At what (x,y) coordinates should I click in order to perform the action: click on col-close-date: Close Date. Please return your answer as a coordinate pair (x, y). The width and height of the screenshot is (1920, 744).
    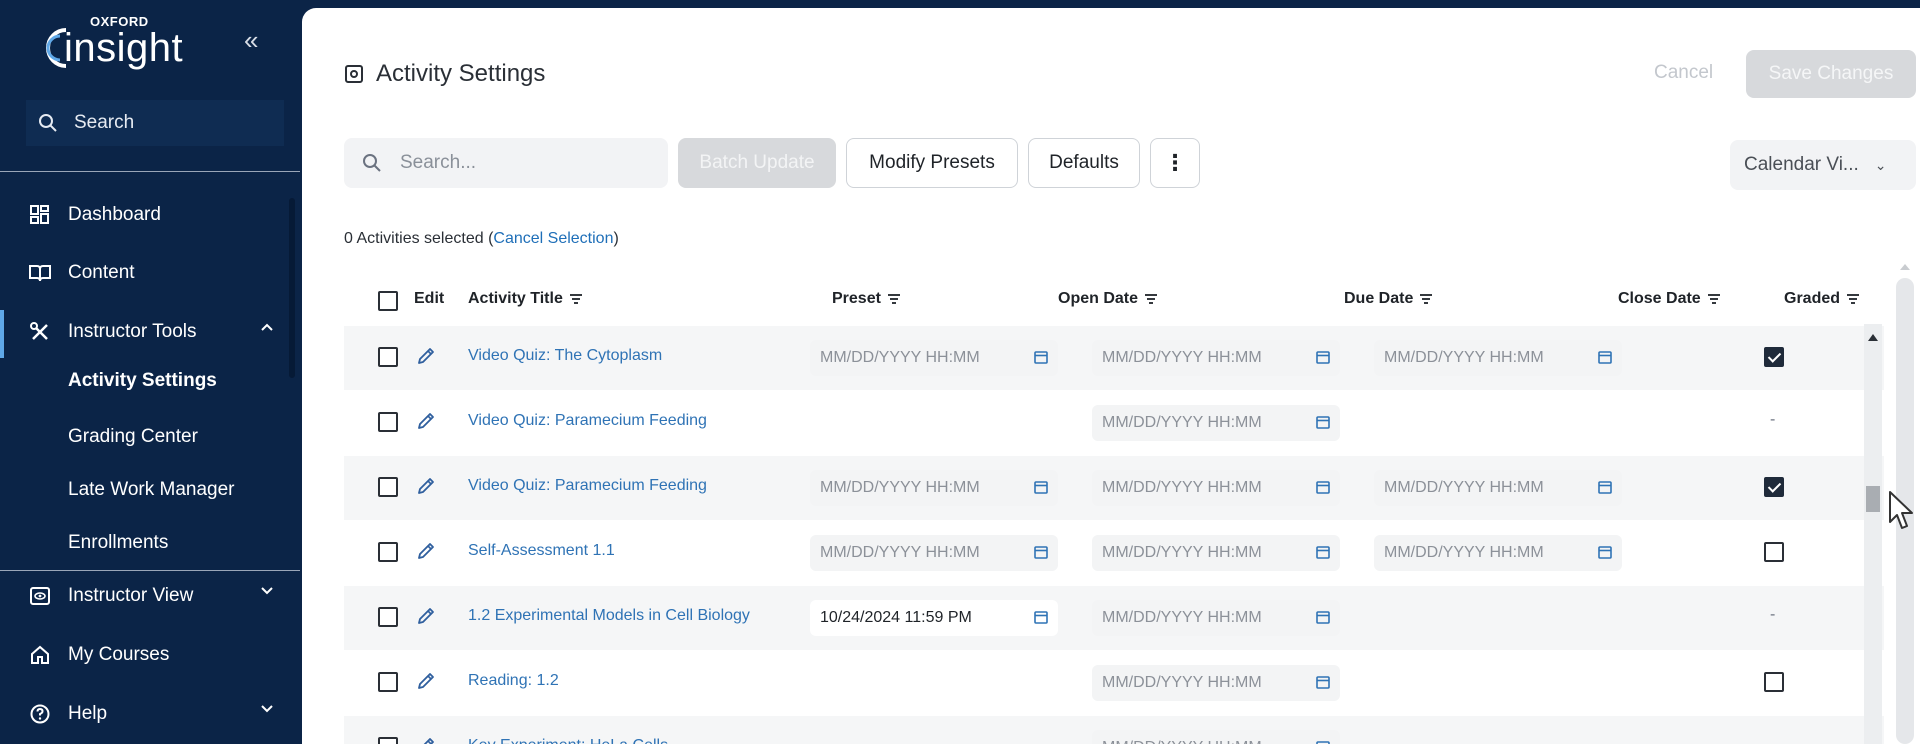
    Looking at the image, I should click on (1669, 299).